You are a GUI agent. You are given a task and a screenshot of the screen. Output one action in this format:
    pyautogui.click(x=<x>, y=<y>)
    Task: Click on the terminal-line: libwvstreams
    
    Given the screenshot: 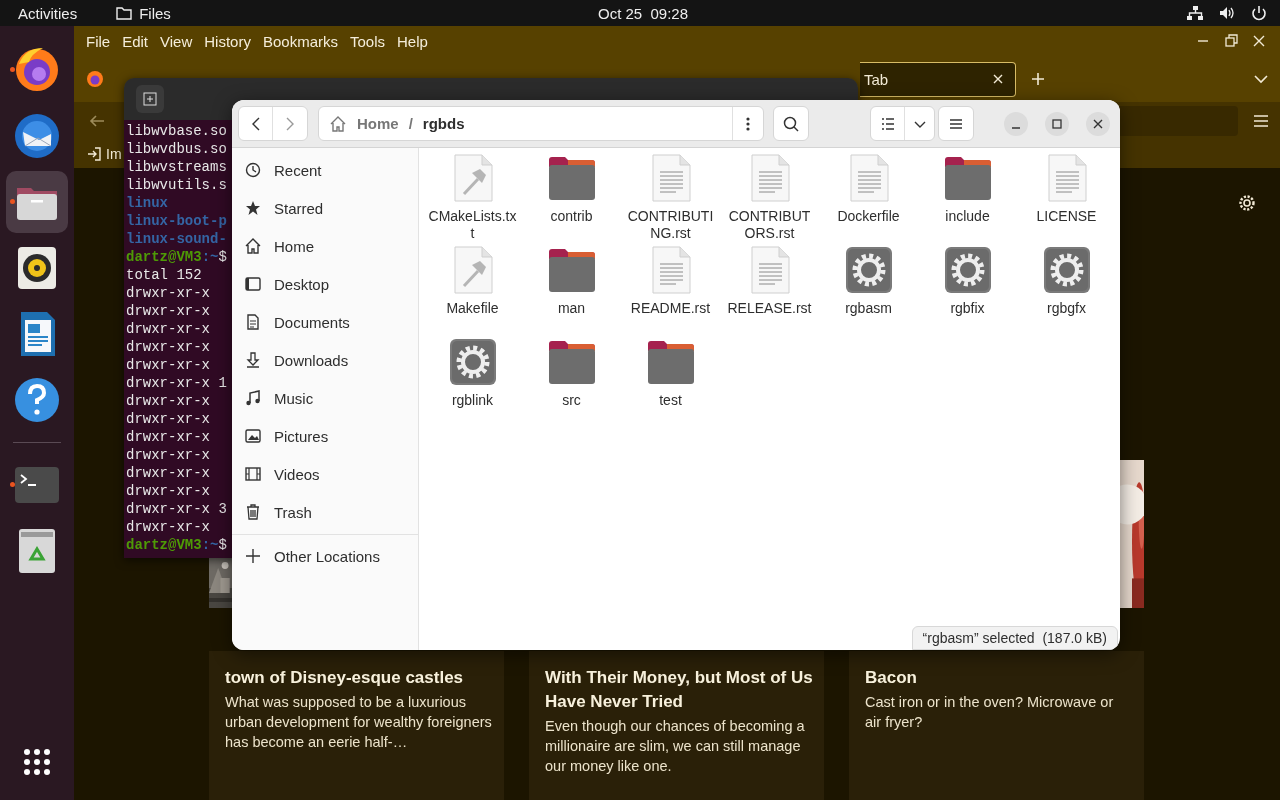 What is the action you would take?
    pyautogui.click(x=176, y=167)
    